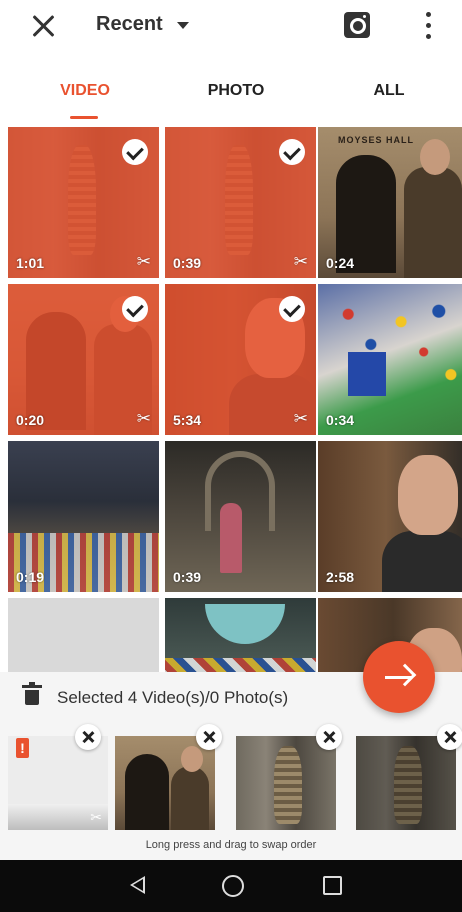  What do you see at coordinates (30, 263) in the screenshot?
I see `duration-label: 1:01` at bounding box center [30, 263].